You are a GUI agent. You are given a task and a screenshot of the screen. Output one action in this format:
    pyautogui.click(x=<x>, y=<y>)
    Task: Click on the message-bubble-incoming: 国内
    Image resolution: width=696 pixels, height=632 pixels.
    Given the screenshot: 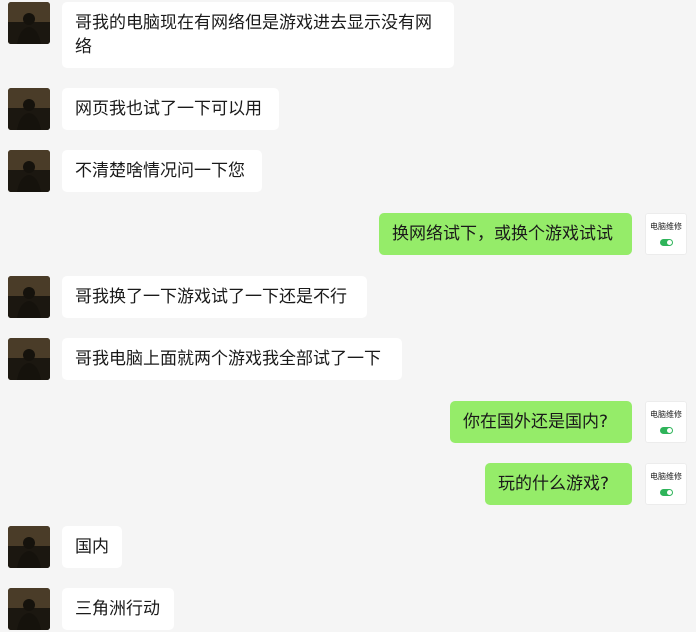 What is the action you would take?
    pyautogui.click(x=92, y=547)
    